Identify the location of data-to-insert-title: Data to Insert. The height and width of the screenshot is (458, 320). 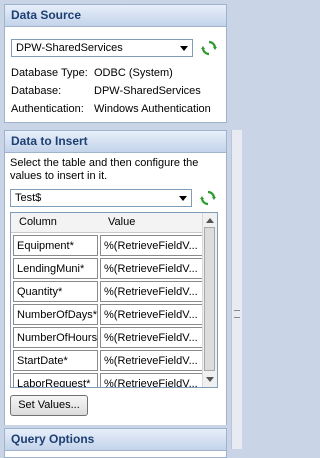
(115, 142).